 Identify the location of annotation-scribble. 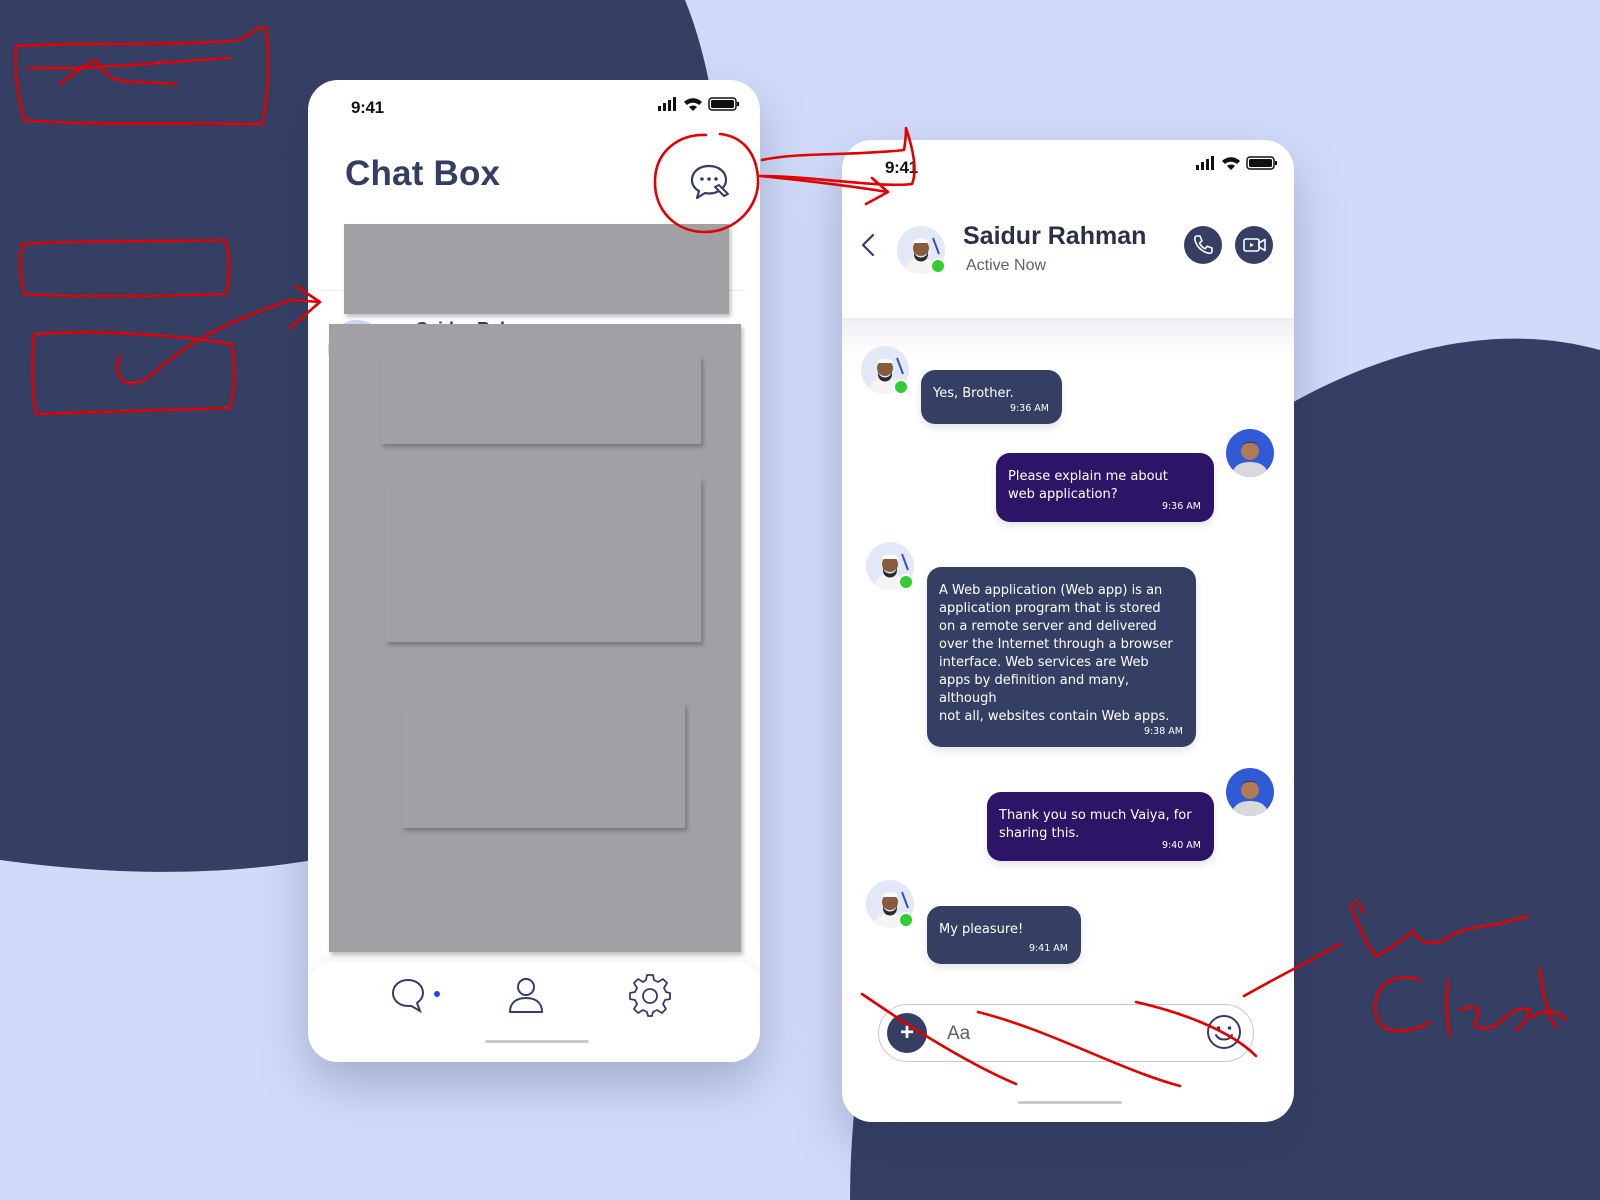
(129, 71).